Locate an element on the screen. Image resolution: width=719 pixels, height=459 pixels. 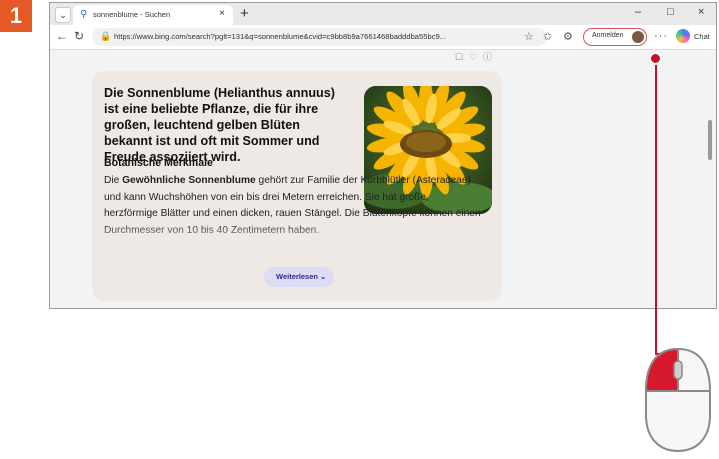
avatar is located at coordinates (638, 37).